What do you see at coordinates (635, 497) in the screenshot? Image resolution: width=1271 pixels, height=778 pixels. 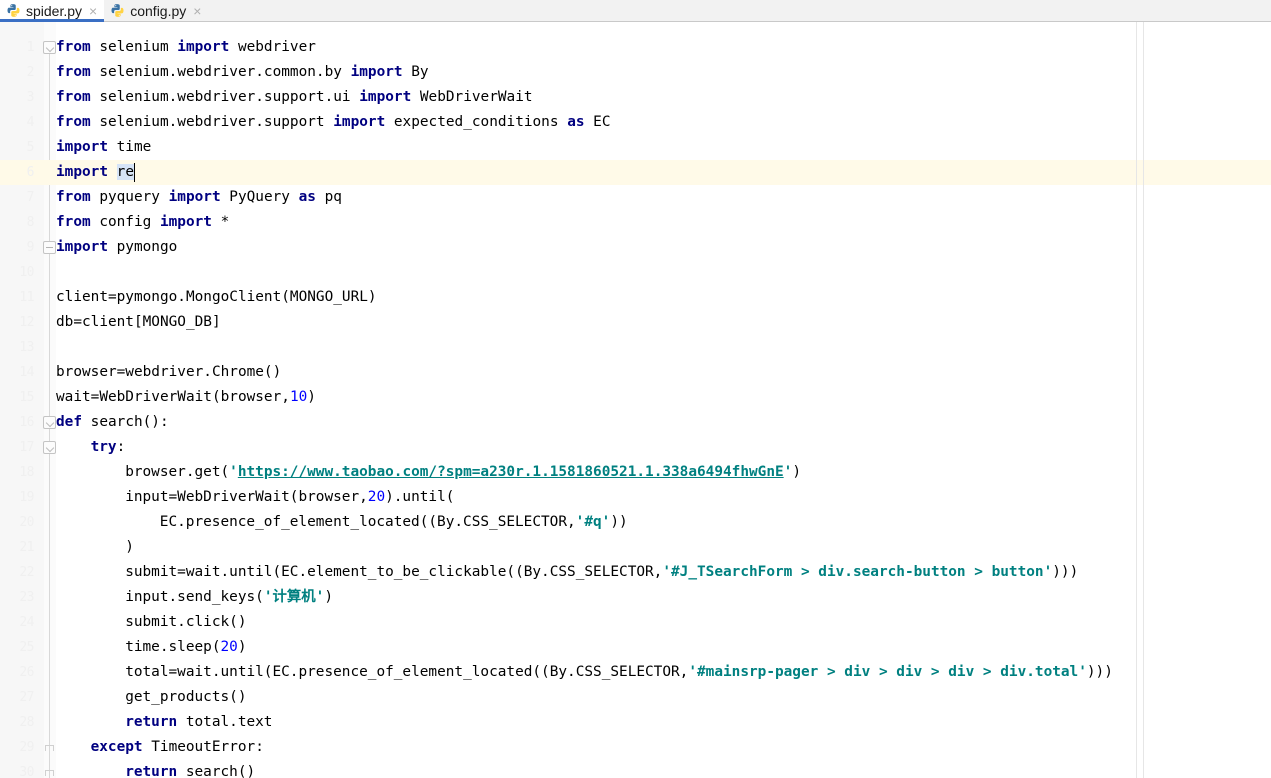 I see `code-line: 19 input=WebDriverWait(browser,20).until(` at bounding box center [635, 497].